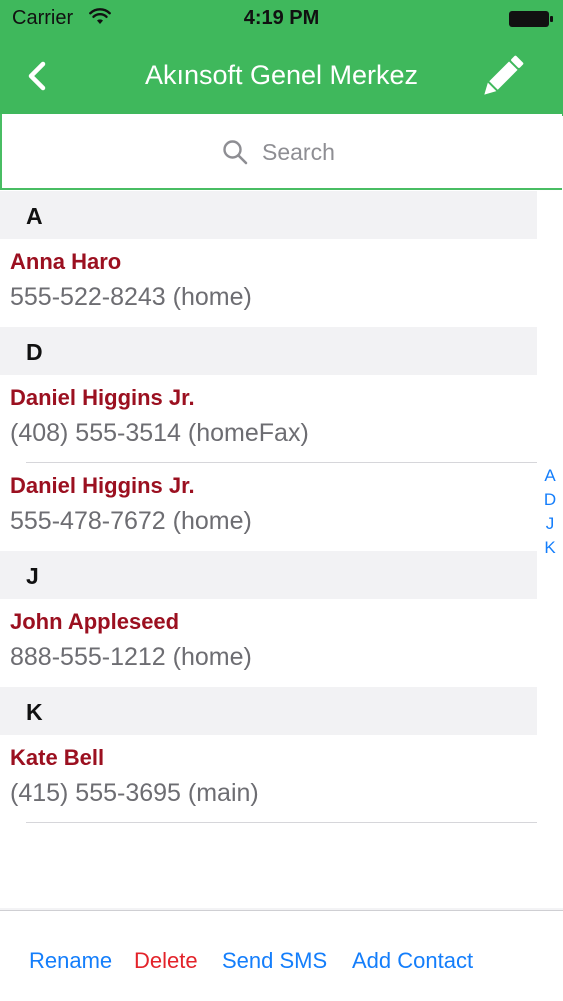  I want to click on section-letter: J, so click(32, 576).